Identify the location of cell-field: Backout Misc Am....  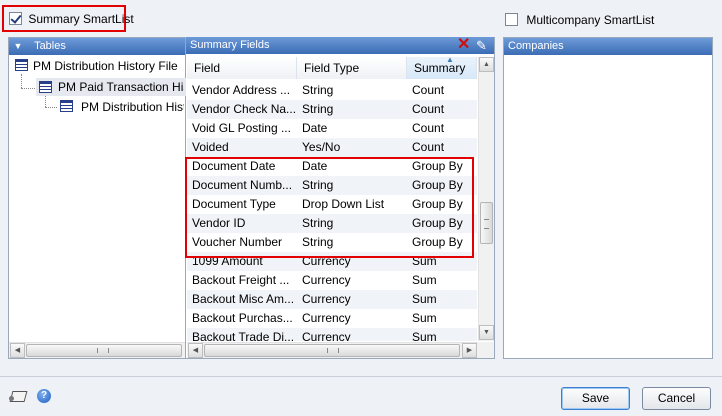
(243, 299).